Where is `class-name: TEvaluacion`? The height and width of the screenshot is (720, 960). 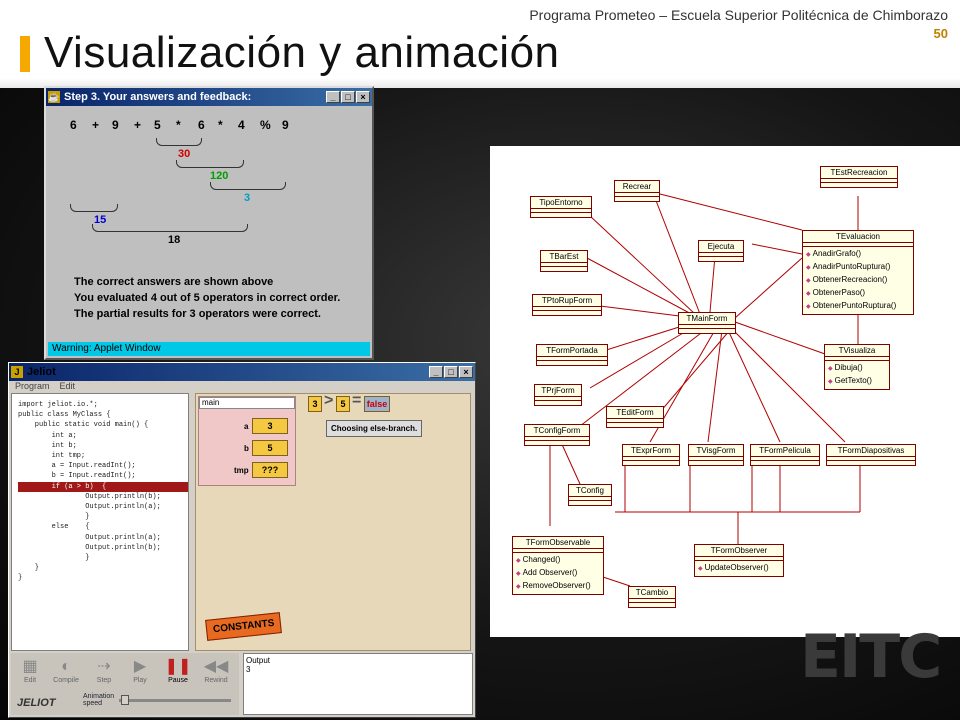 class-name: TEvaluacion is located at coordinates (858, 237).